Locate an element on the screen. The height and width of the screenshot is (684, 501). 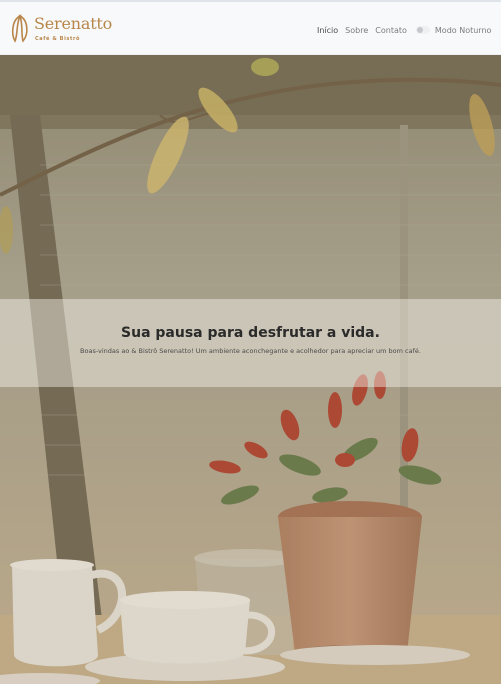
hero-text-band is located at coordinates (250, 343).